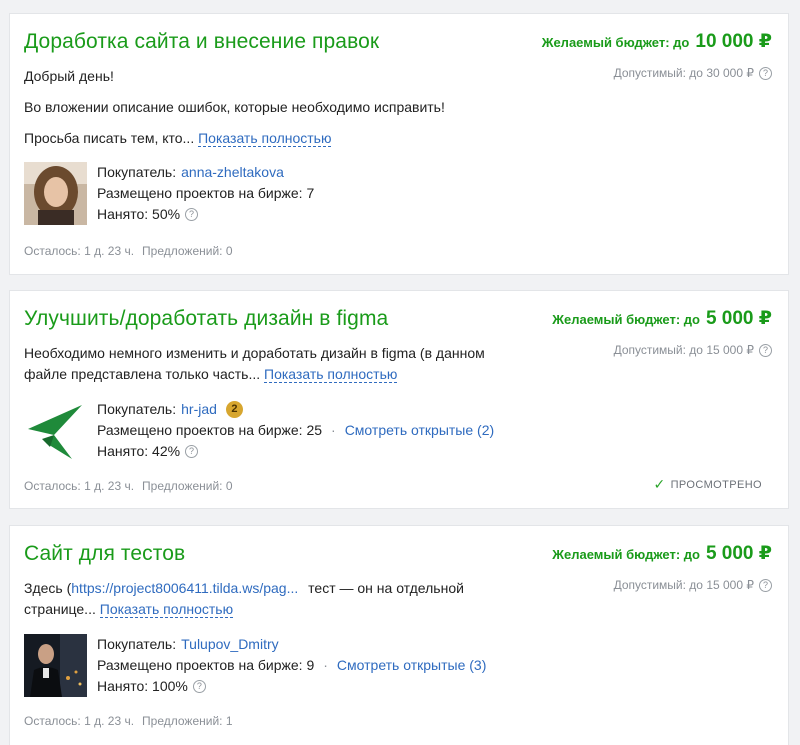 The image size is (800, 745). I want to click on description-text: тест — он на отдельной, so click(386, 588).